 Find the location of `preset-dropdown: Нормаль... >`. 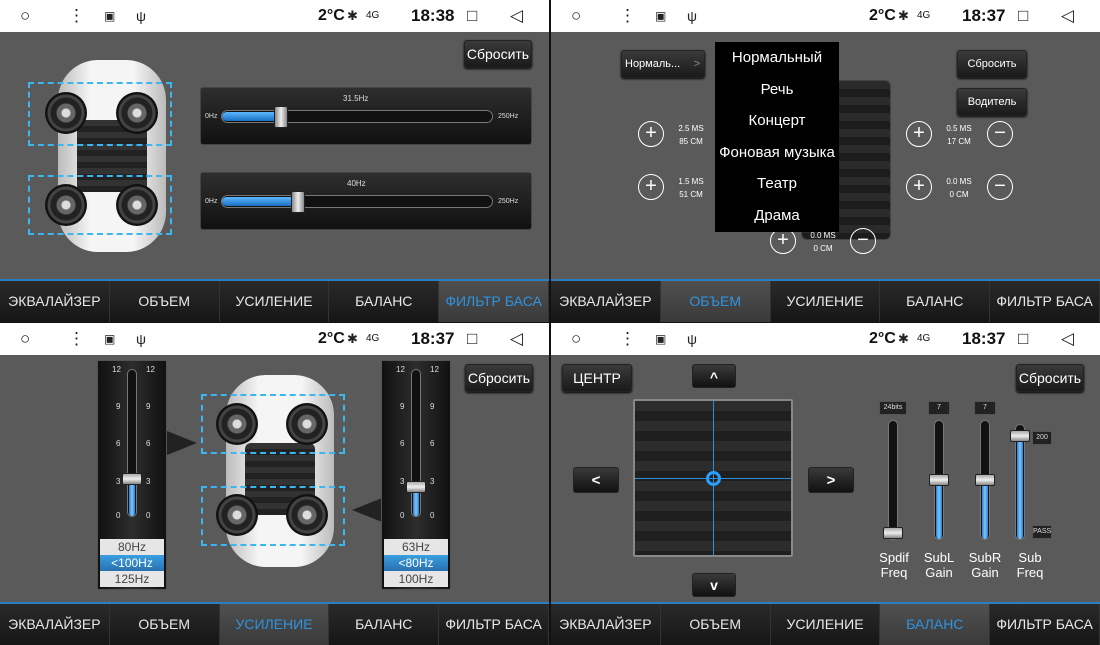

preset-dropdown: Нормаль... > is located at coordinates (663, 64).